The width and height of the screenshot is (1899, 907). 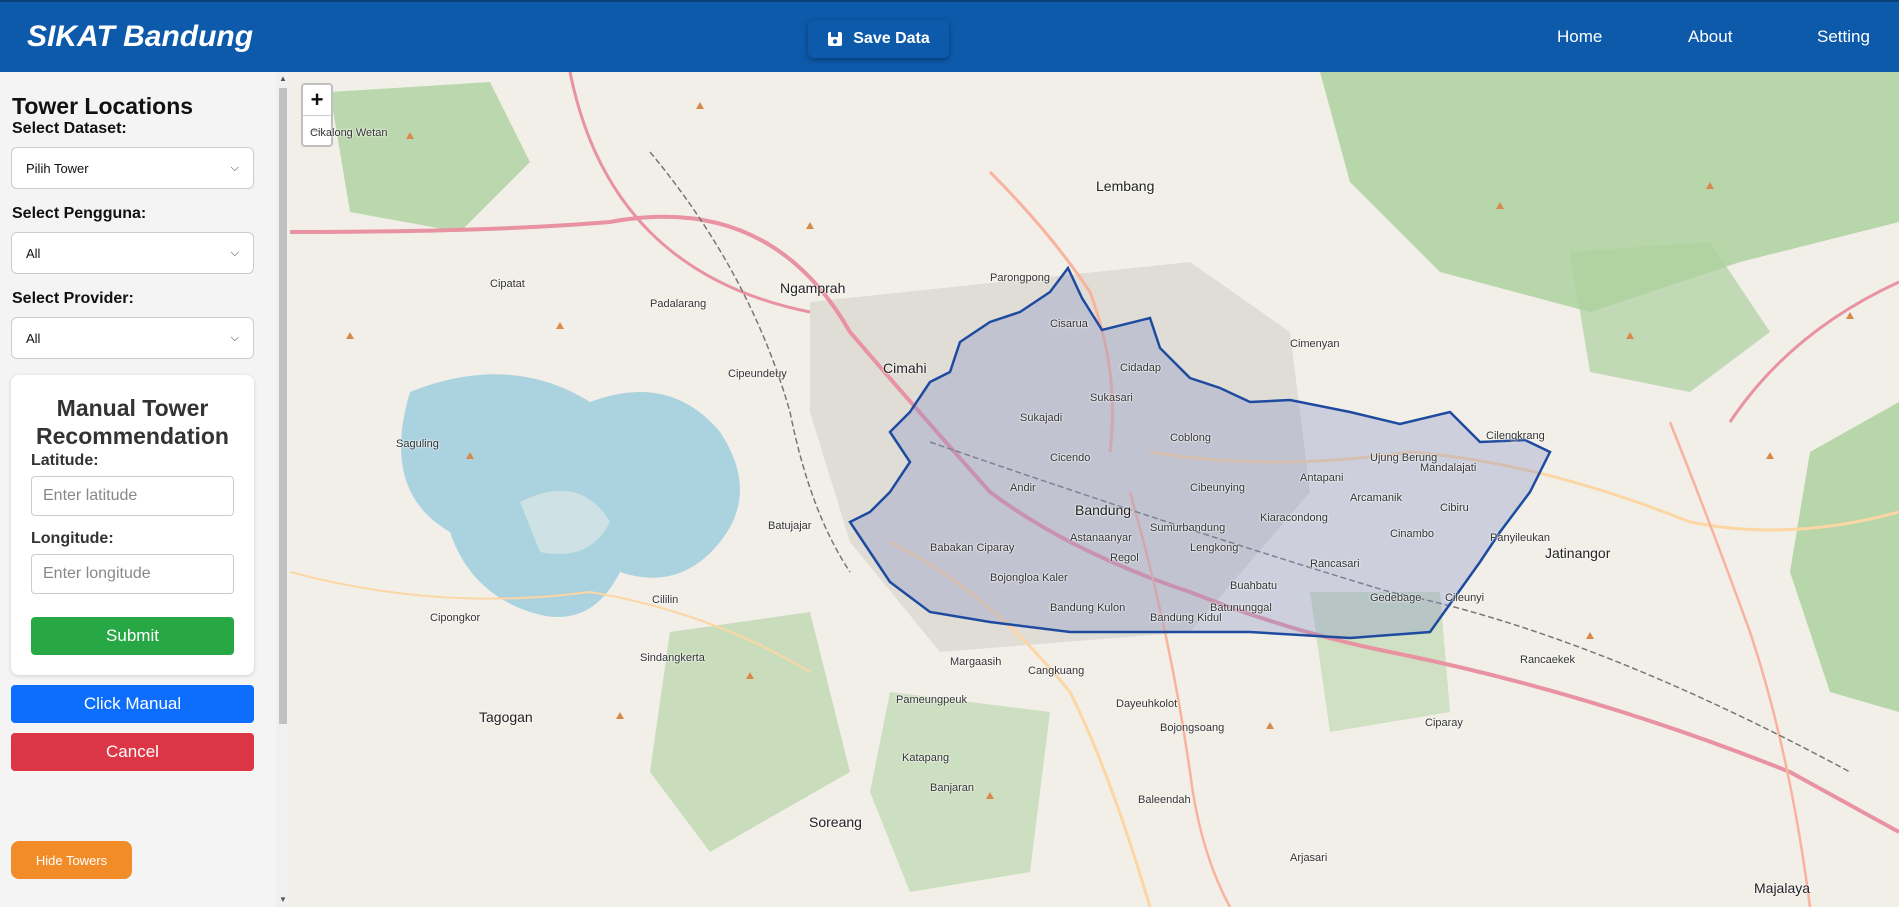 I want to click on sidebar-scrollbar: ▲ ▼, so click(x=283, y=489).